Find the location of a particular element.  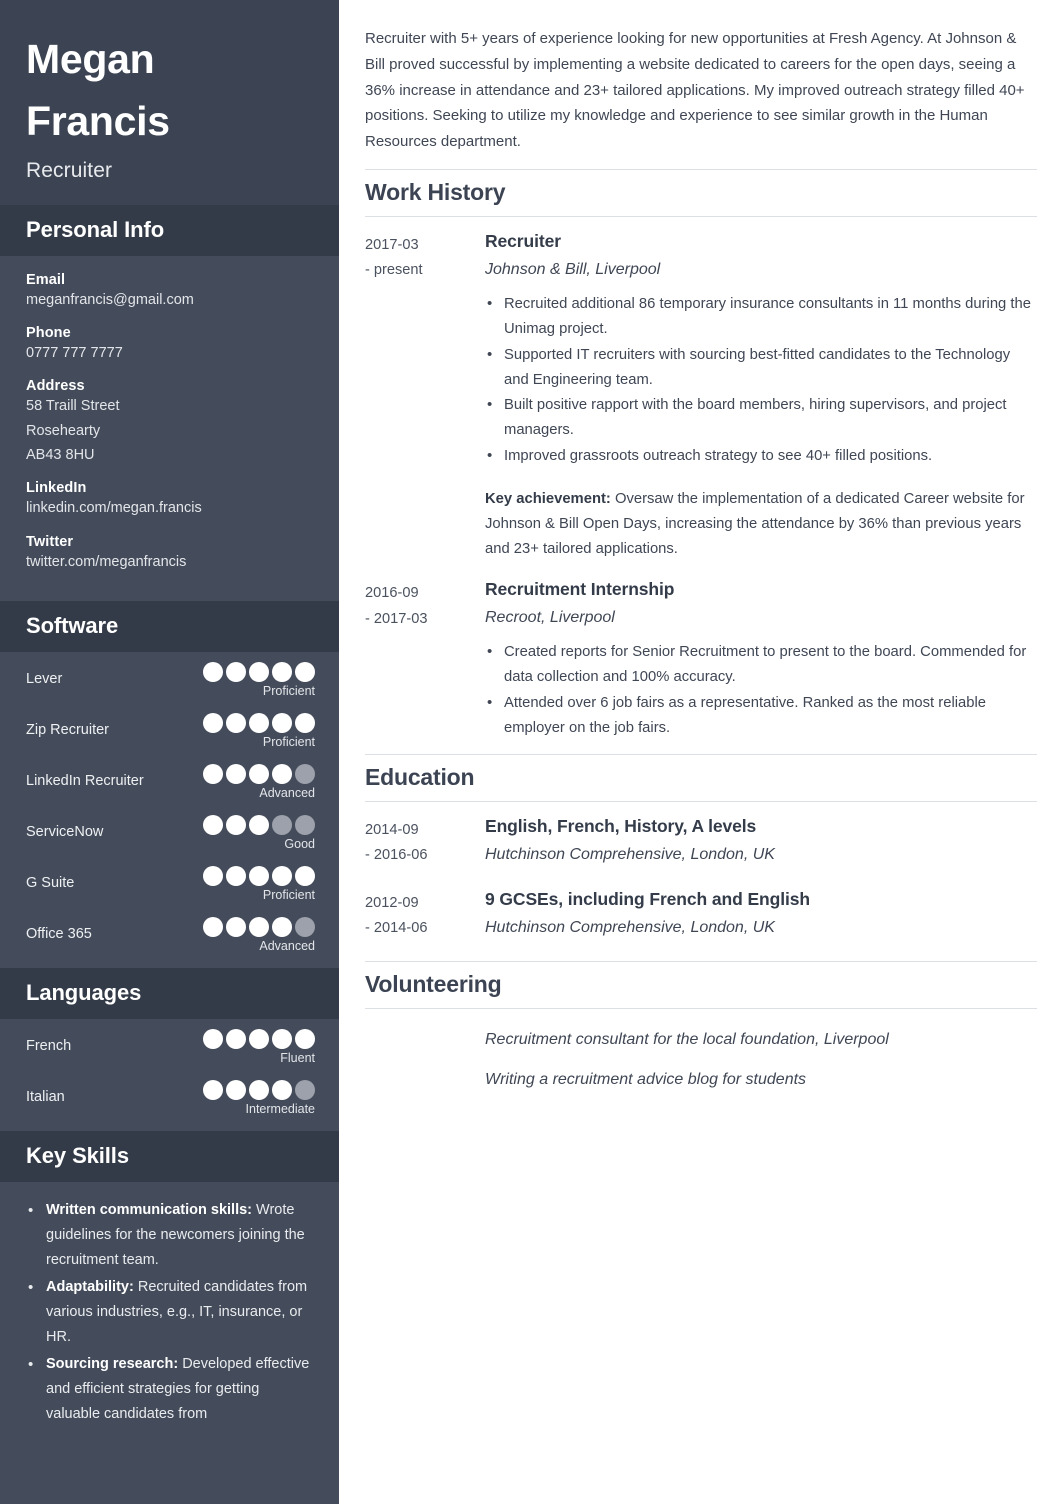

personal-info-value: meganfrancis@gmail.com is located at coordinates (169, 300).